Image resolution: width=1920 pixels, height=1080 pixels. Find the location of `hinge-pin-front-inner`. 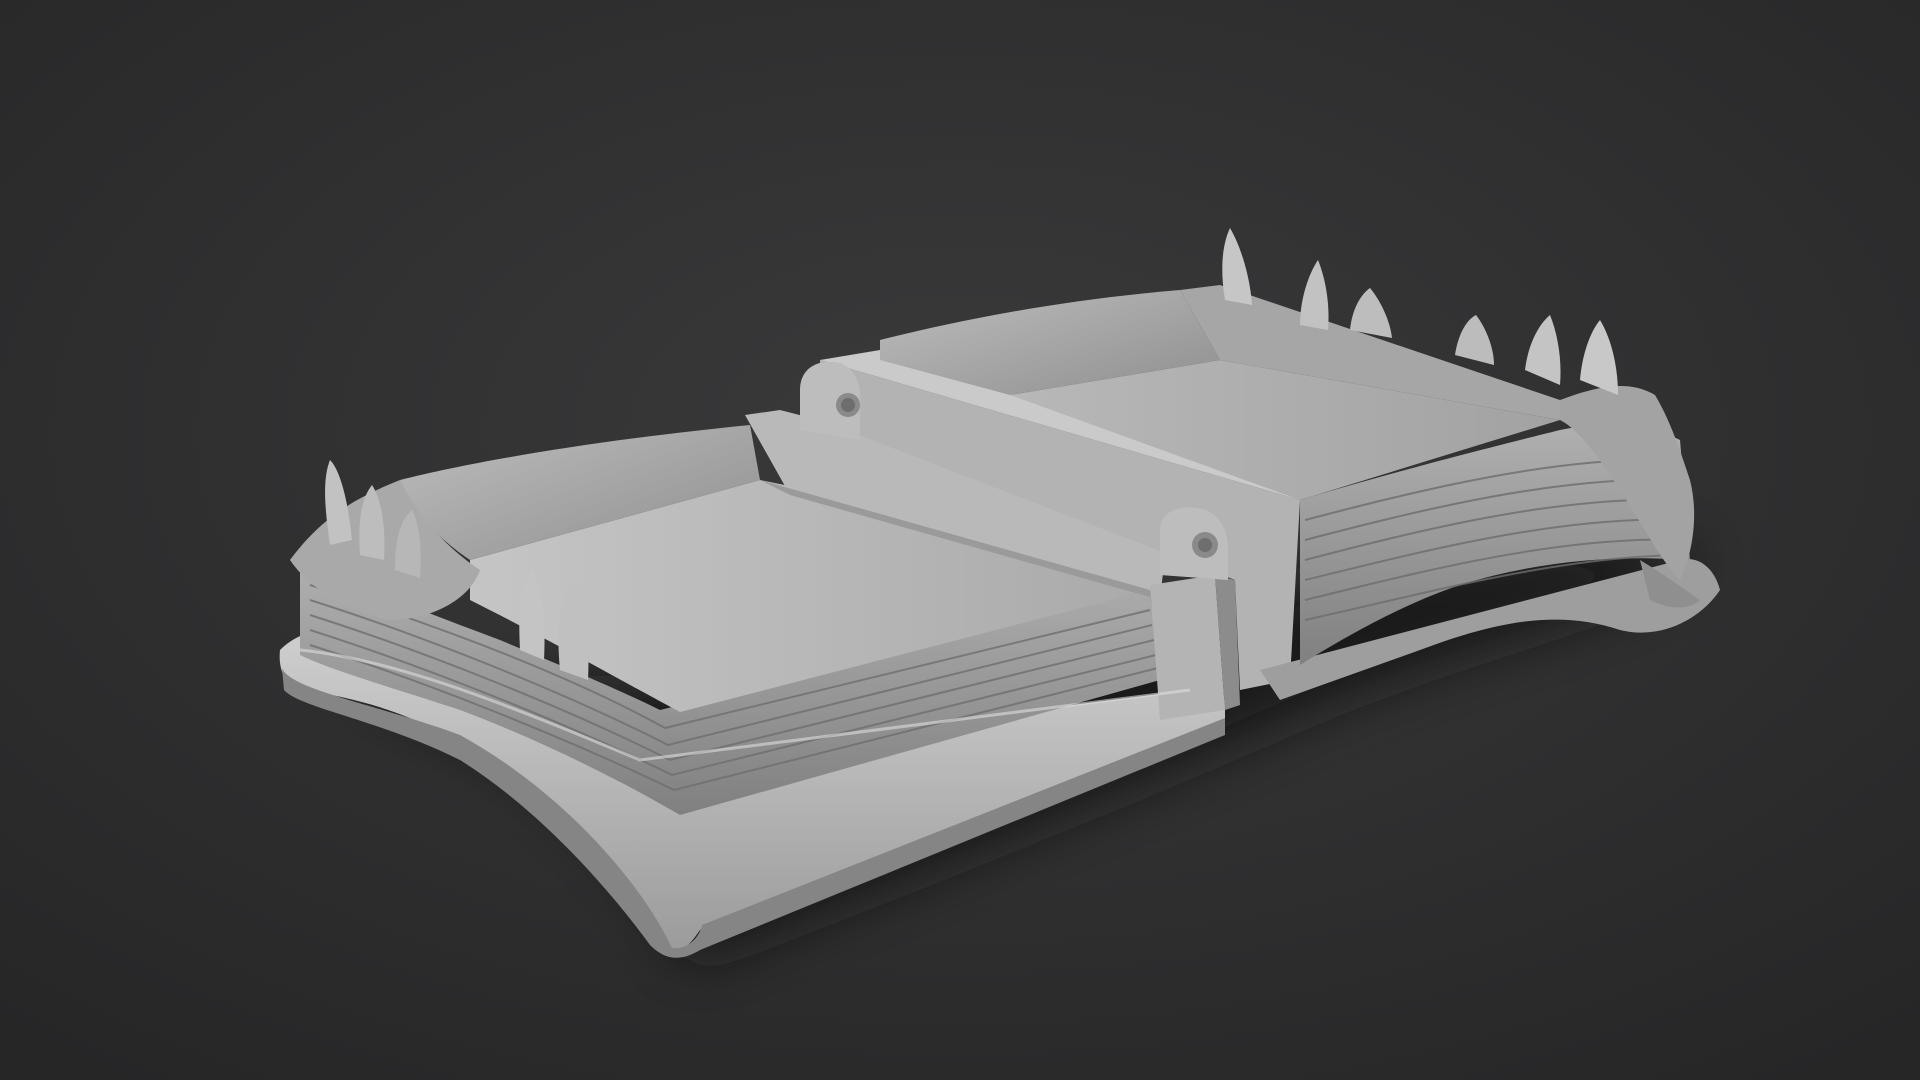

hinge-pin-front-inner is located at coordinates (1205, 545).